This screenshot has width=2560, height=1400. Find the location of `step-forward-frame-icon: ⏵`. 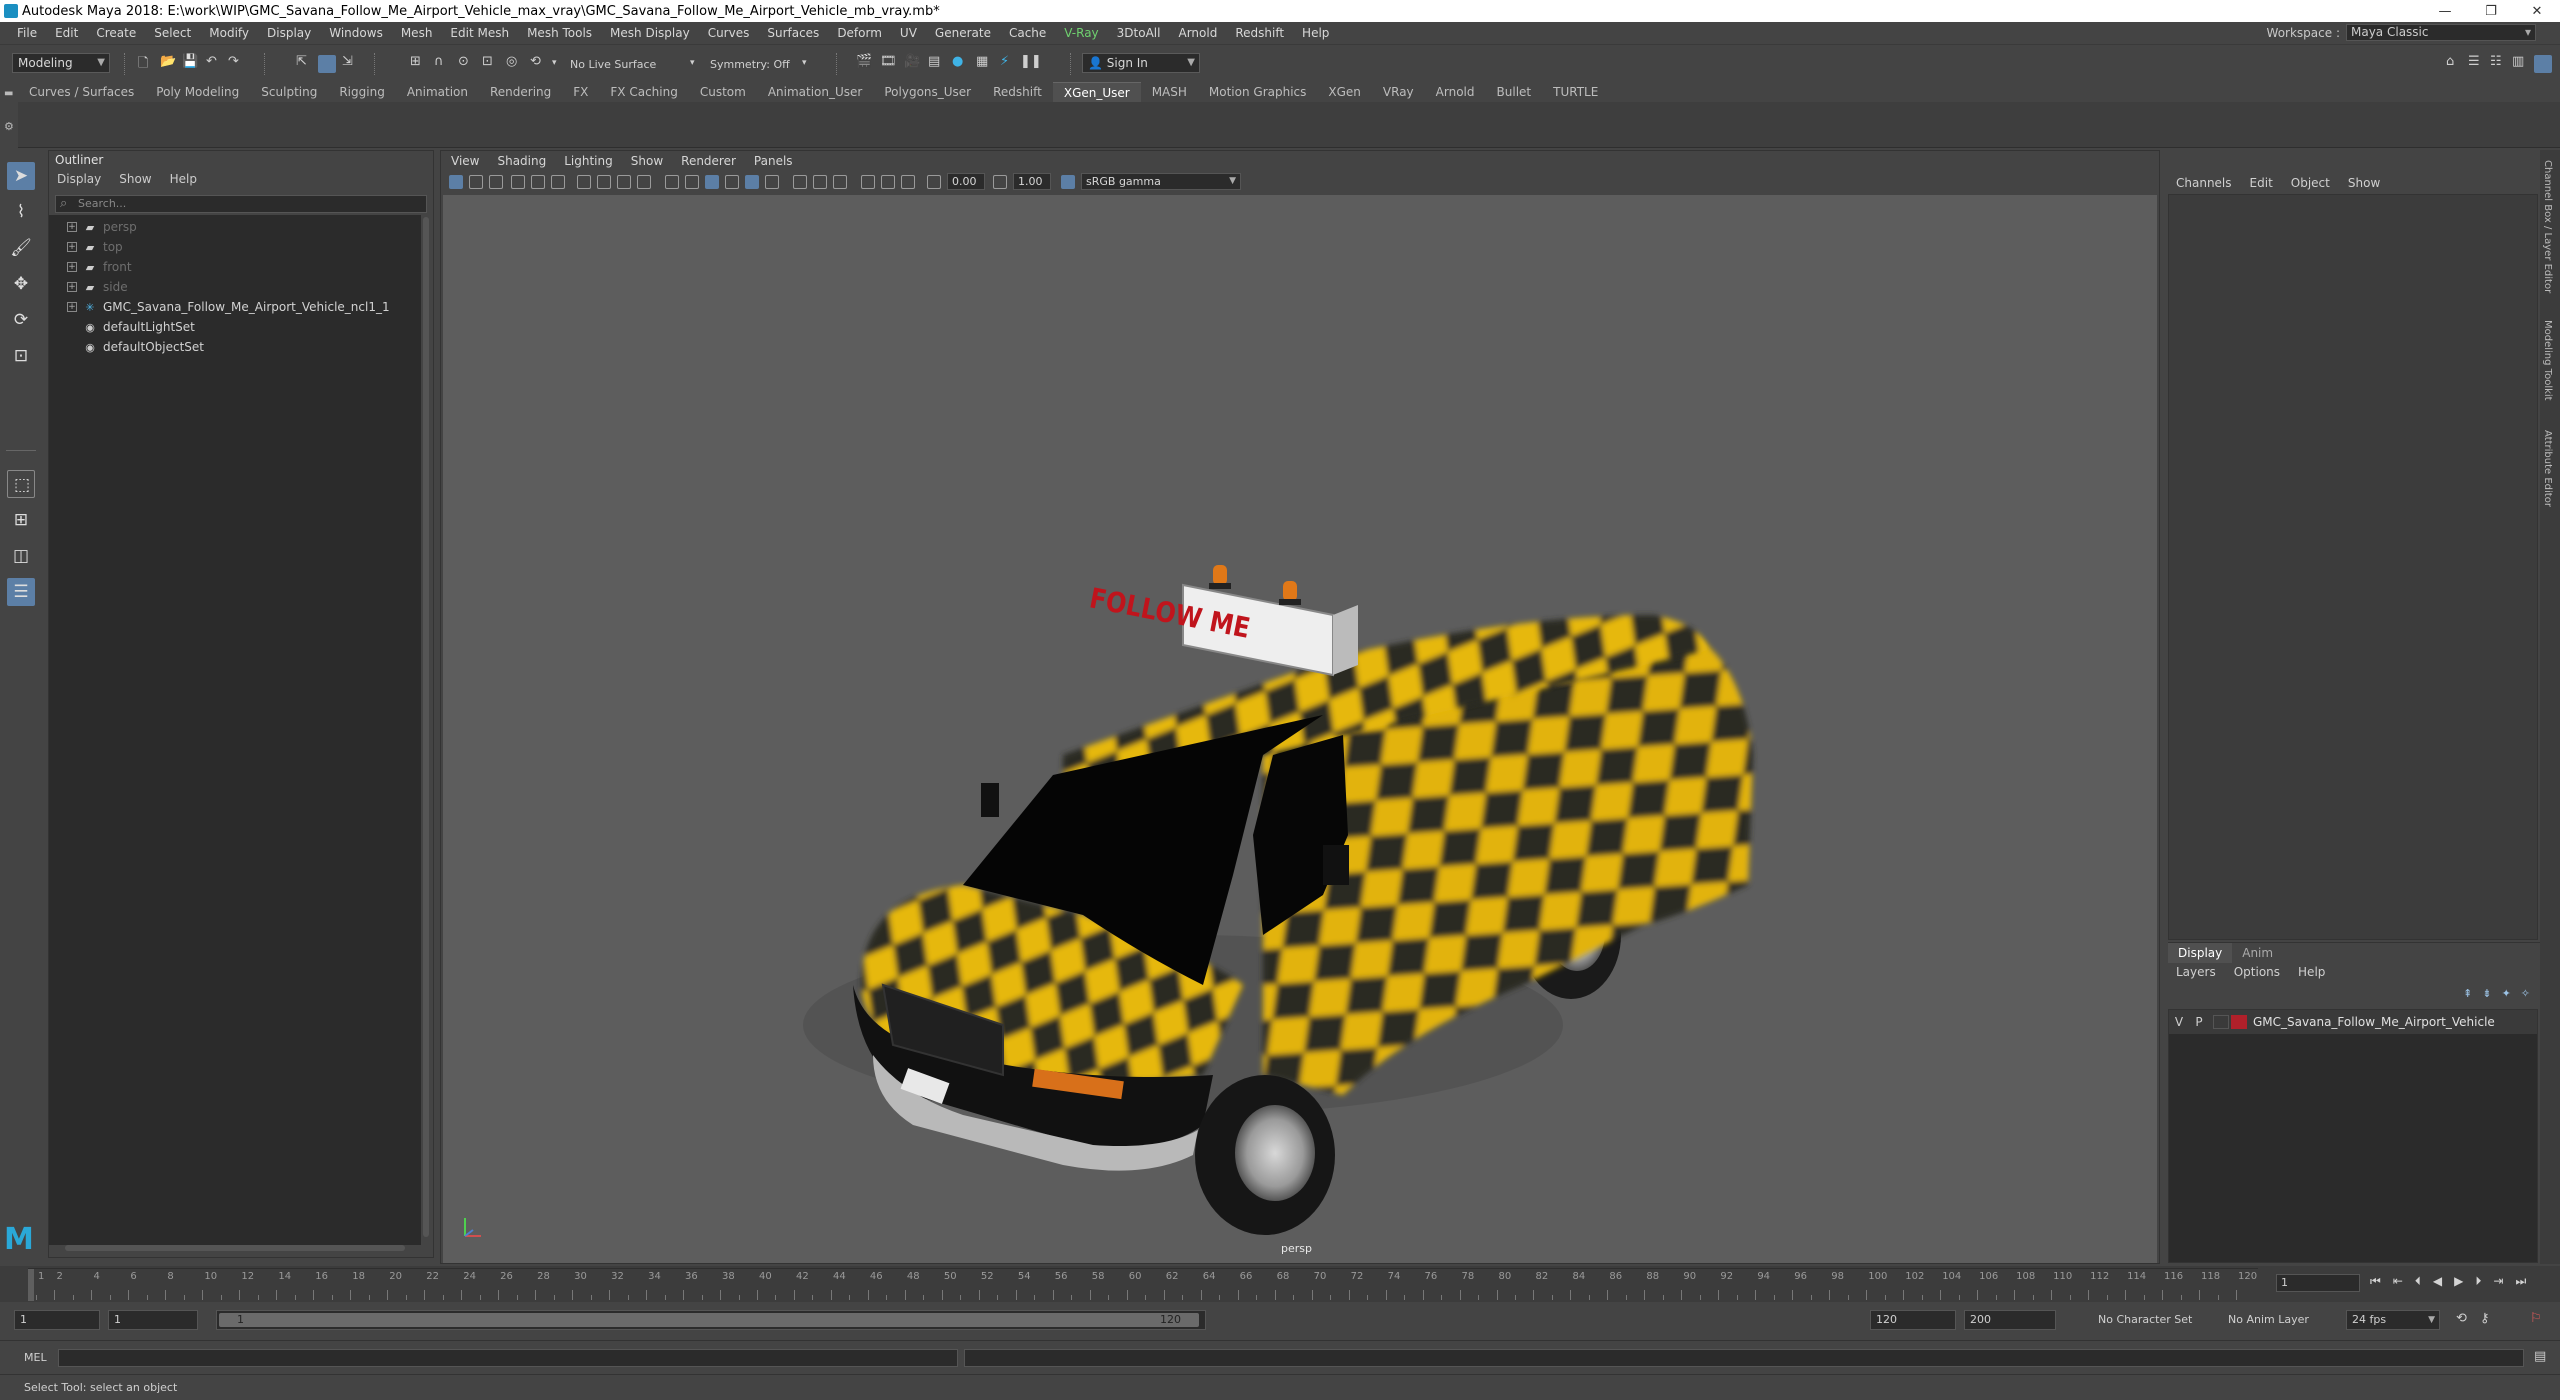

step-forward-frame-icon: ⏵ is located at coordinates (2478, 1281).